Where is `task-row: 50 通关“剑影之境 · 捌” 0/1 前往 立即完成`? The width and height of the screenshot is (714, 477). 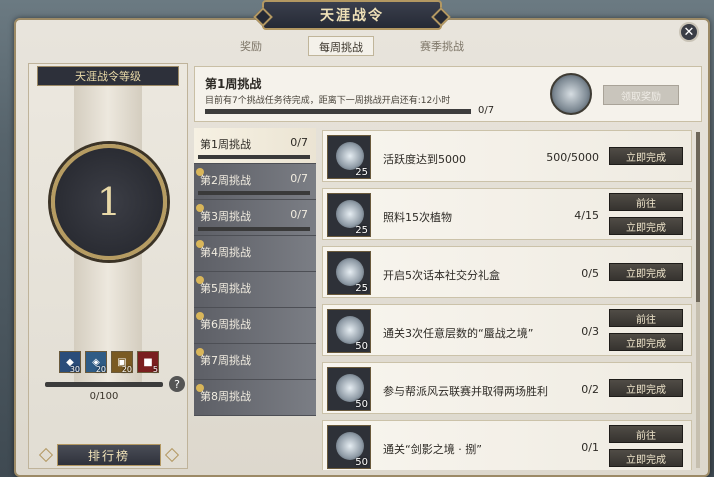
task-row: 50 通关“剑影之境 · 捌” 0/1 前往 立即完成 is located at coordinates (507, 445).